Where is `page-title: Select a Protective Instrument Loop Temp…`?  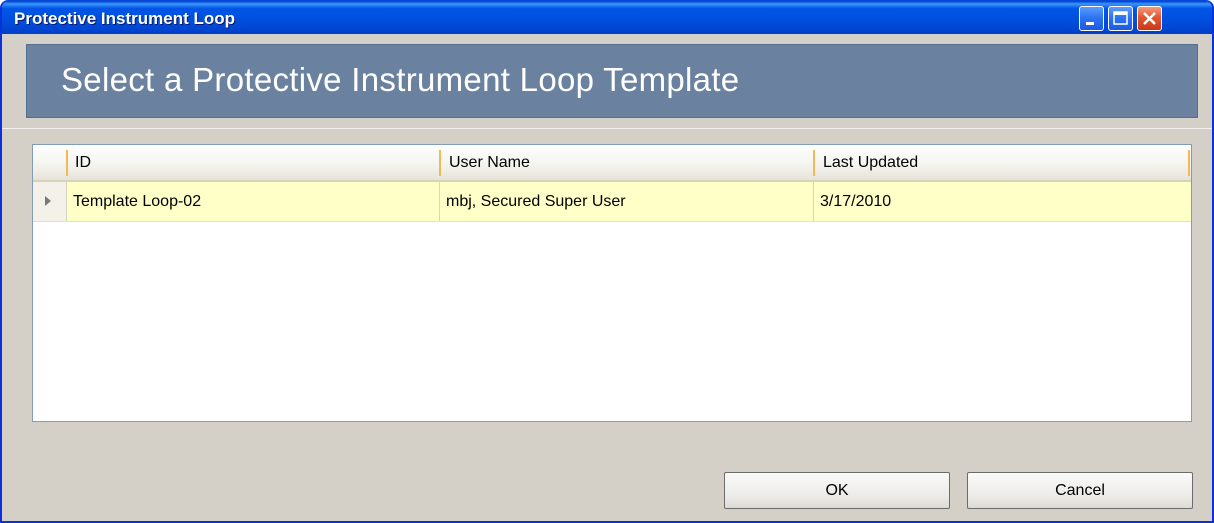
page-title: Select a Protective Instrument Loop Temp… is located at coordinates (400, 79).